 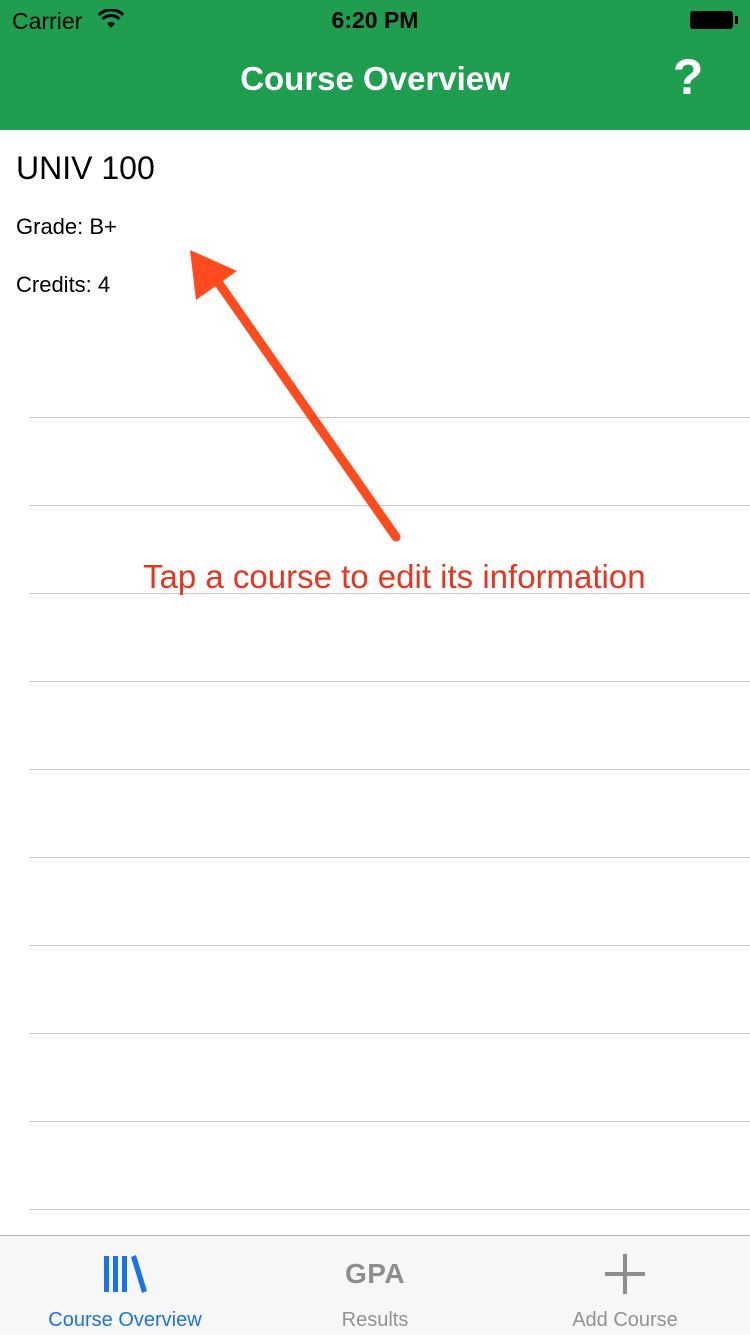 What do you see at coordinates (625, 1320) in the screenshot?
I see `tab-label: Add Course` at bounding box center [625, 1320].